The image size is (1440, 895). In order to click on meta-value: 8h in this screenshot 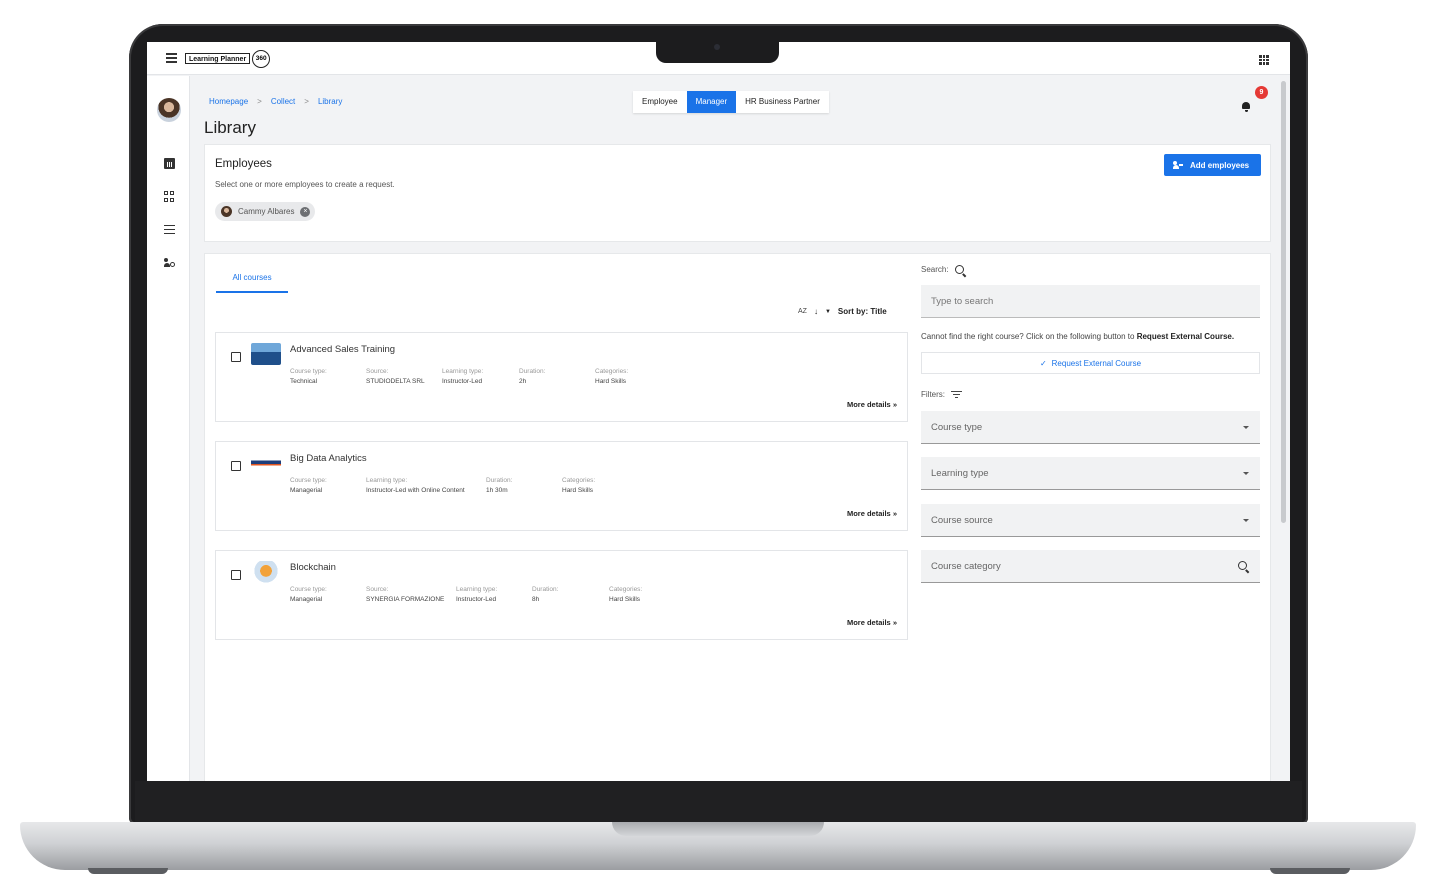, I will do `click(536, 599)`.